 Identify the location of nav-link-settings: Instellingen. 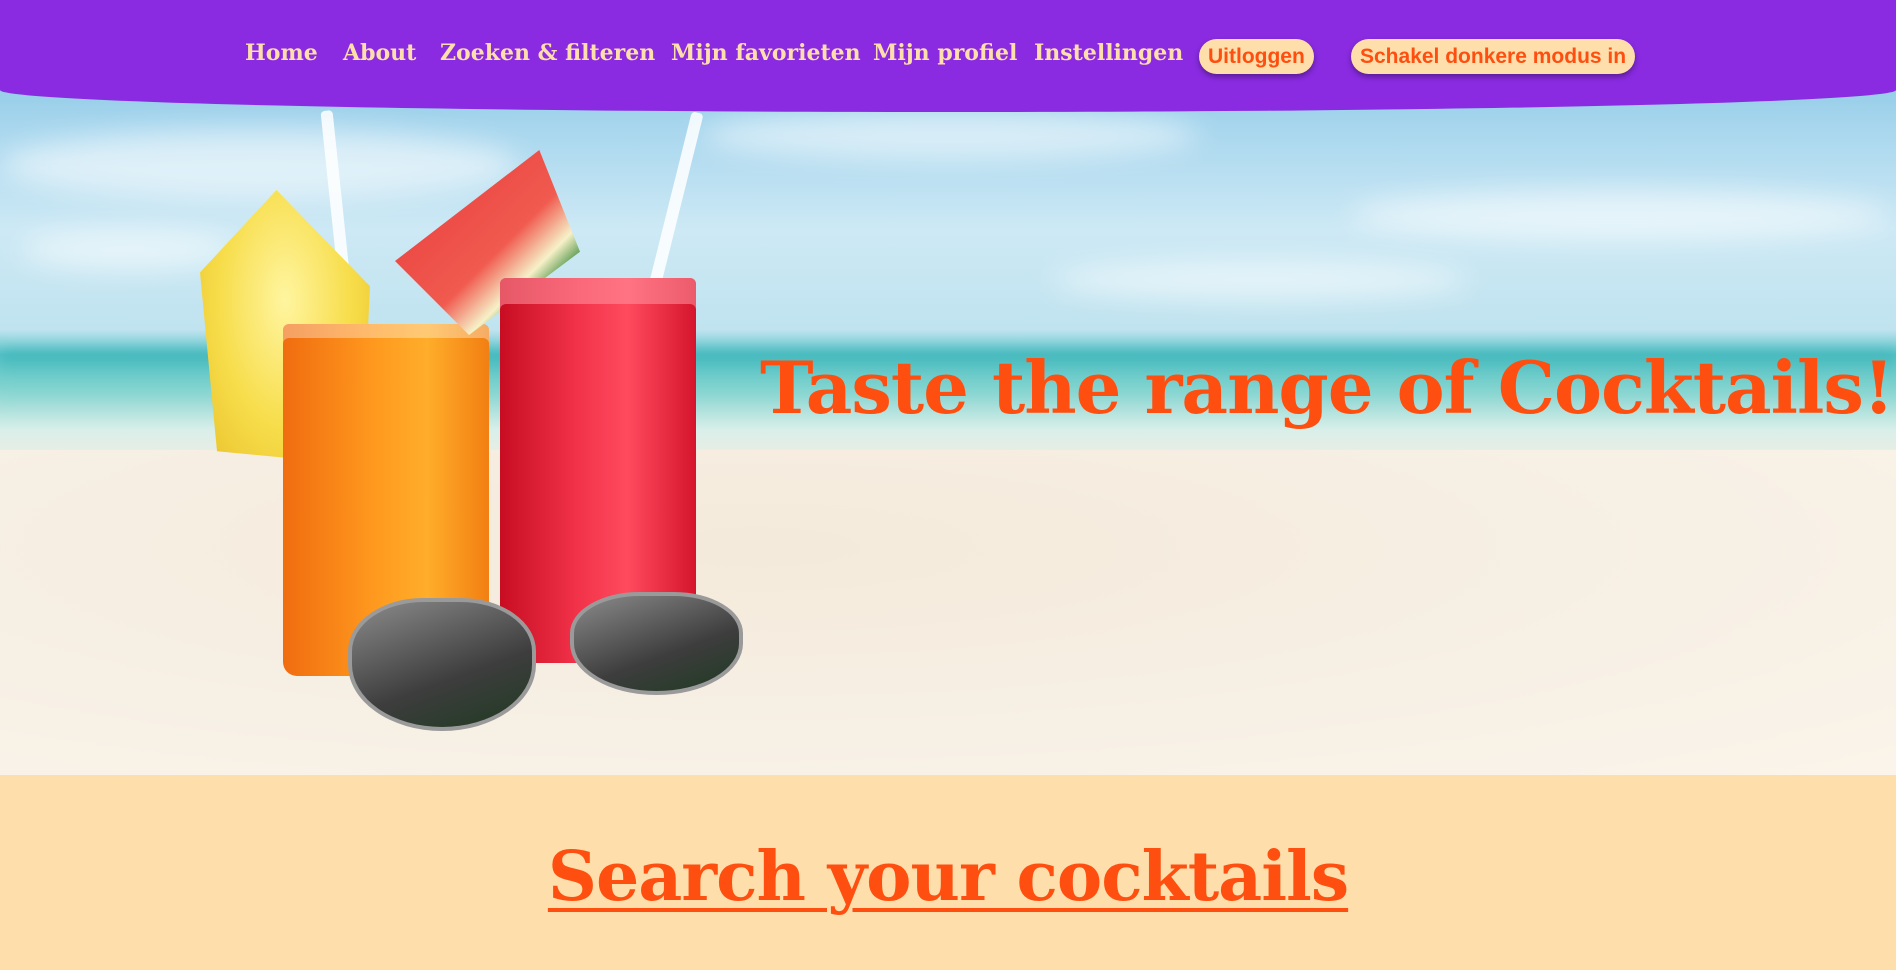
(1108, 53).